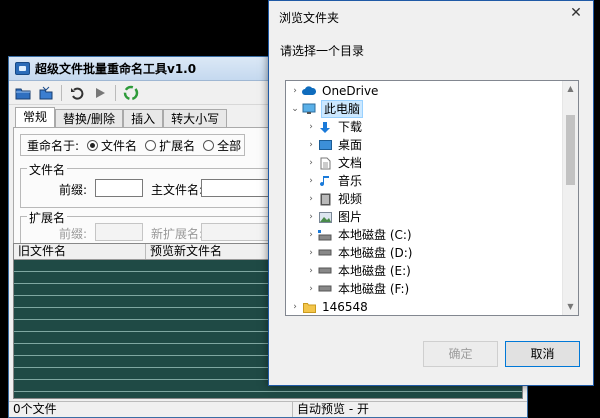 This screenshot has width=600, height=418. Describe the element at coordinates (441, 271) in the screenshot. I see `tree-item-drive-e: › 本地磁盘 (E:)` at that location.